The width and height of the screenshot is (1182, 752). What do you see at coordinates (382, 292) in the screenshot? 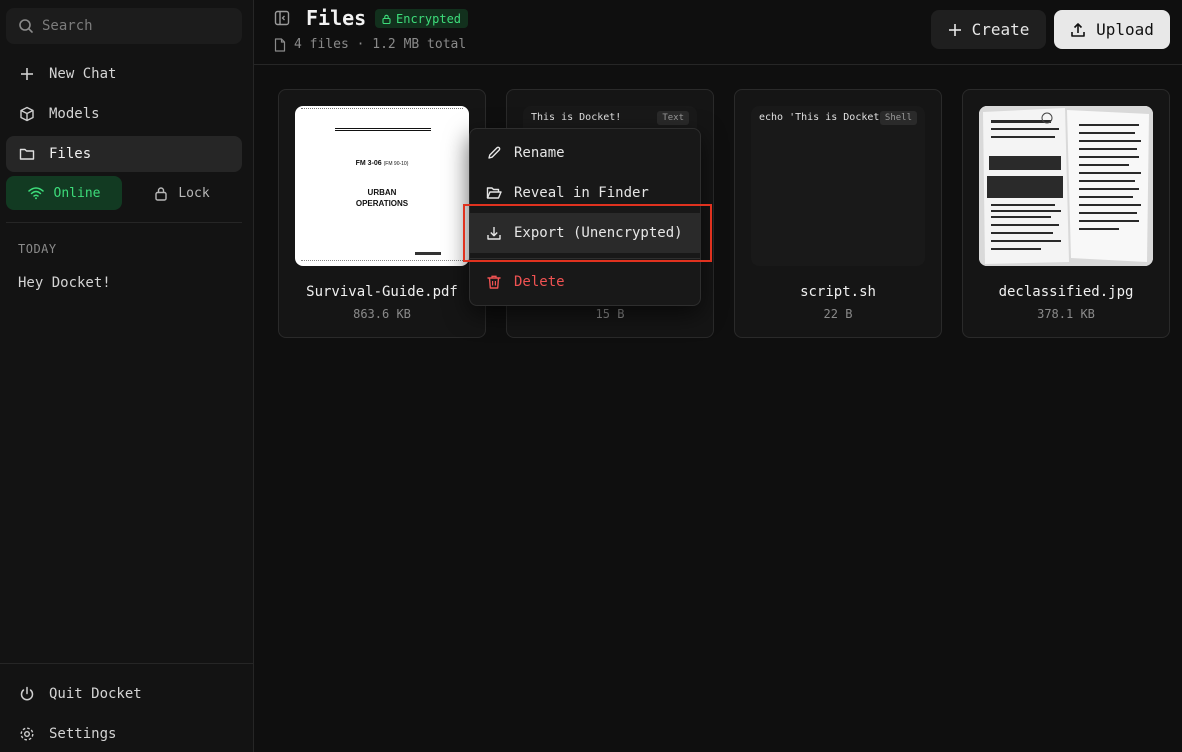
I see `file-name: Survival-Guide.pdf` at bounding box center [382, 292].